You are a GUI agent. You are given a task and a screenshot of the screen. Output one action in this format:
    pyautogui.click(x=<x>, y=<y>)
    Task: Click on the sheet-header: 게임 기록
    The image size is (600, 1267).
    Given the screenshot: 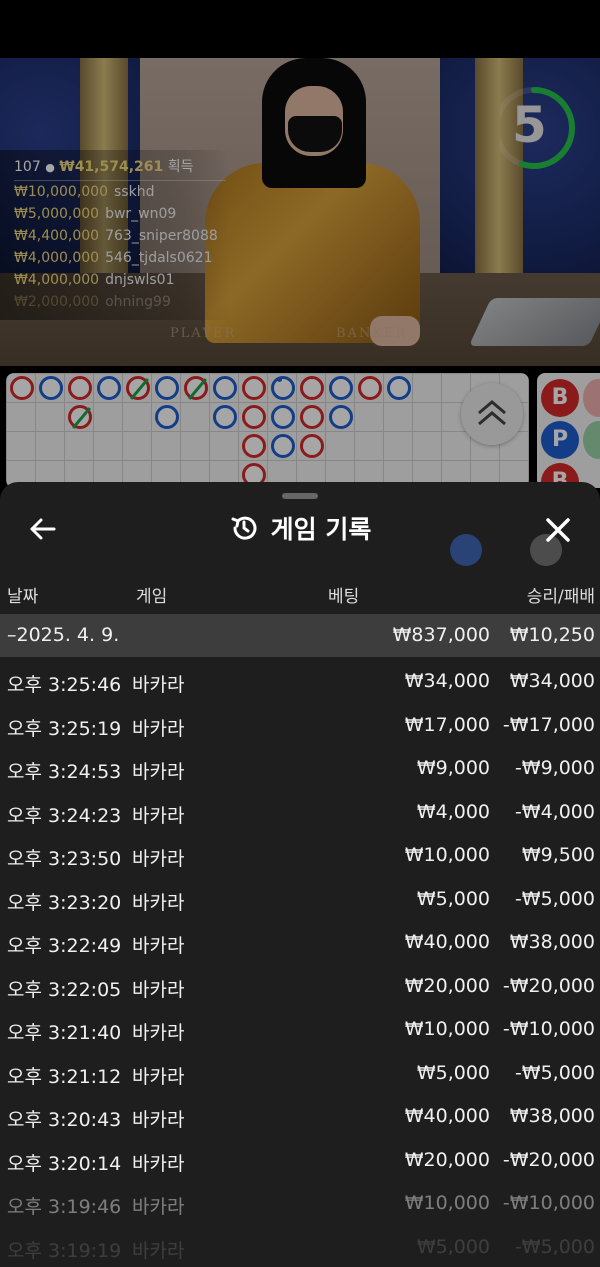 What is the action you would take?
    pyautogui.click(x=300, y=528)
    